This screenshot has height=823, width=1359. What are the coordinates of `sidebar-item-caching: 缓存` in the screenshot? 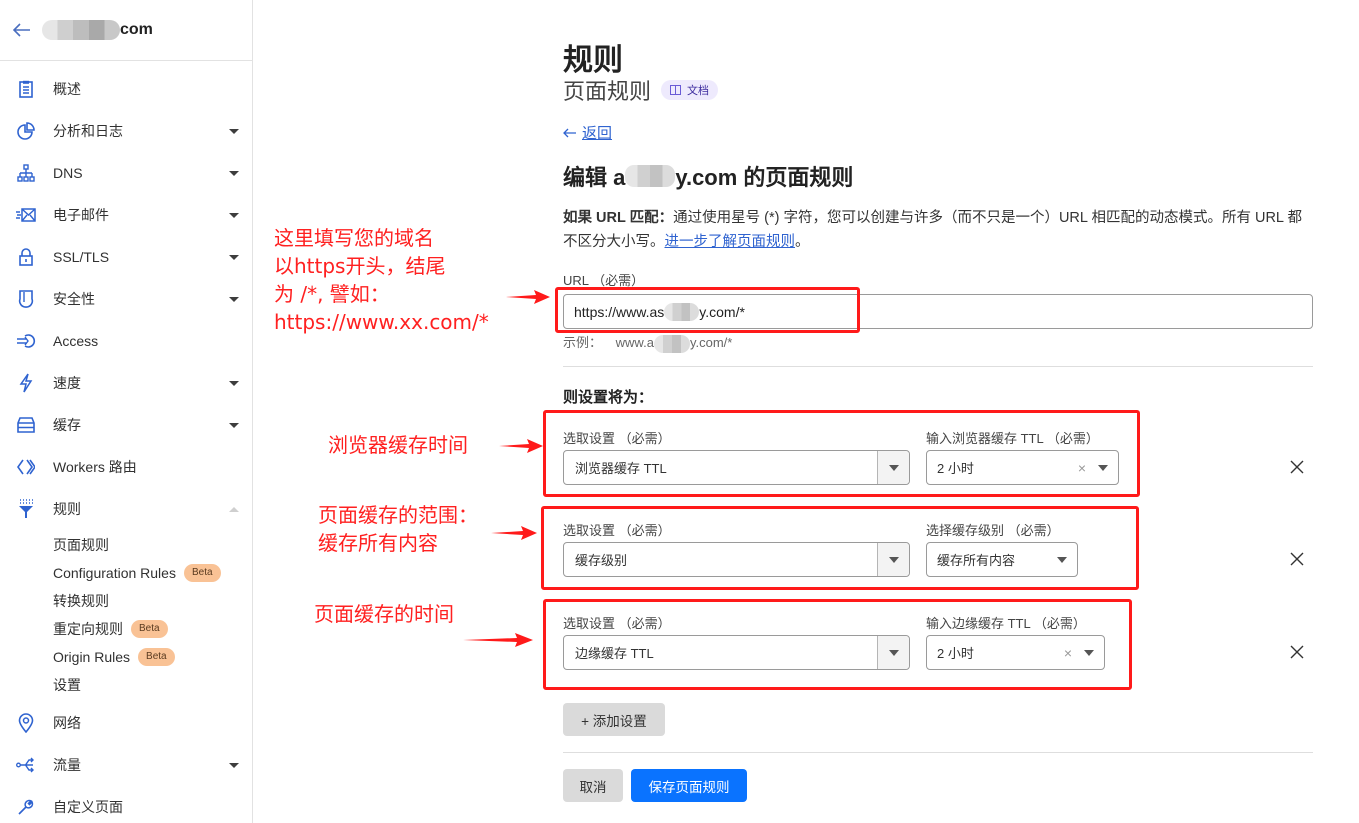 It's located at (126, 425).